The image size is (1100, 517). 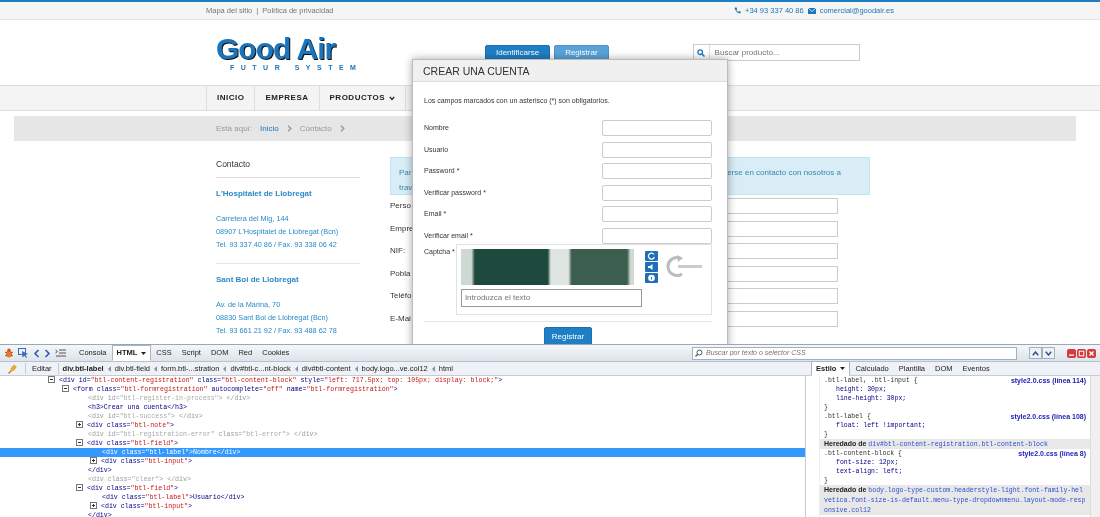 I want to click on cursor-icon, so click(x=23, y=353).